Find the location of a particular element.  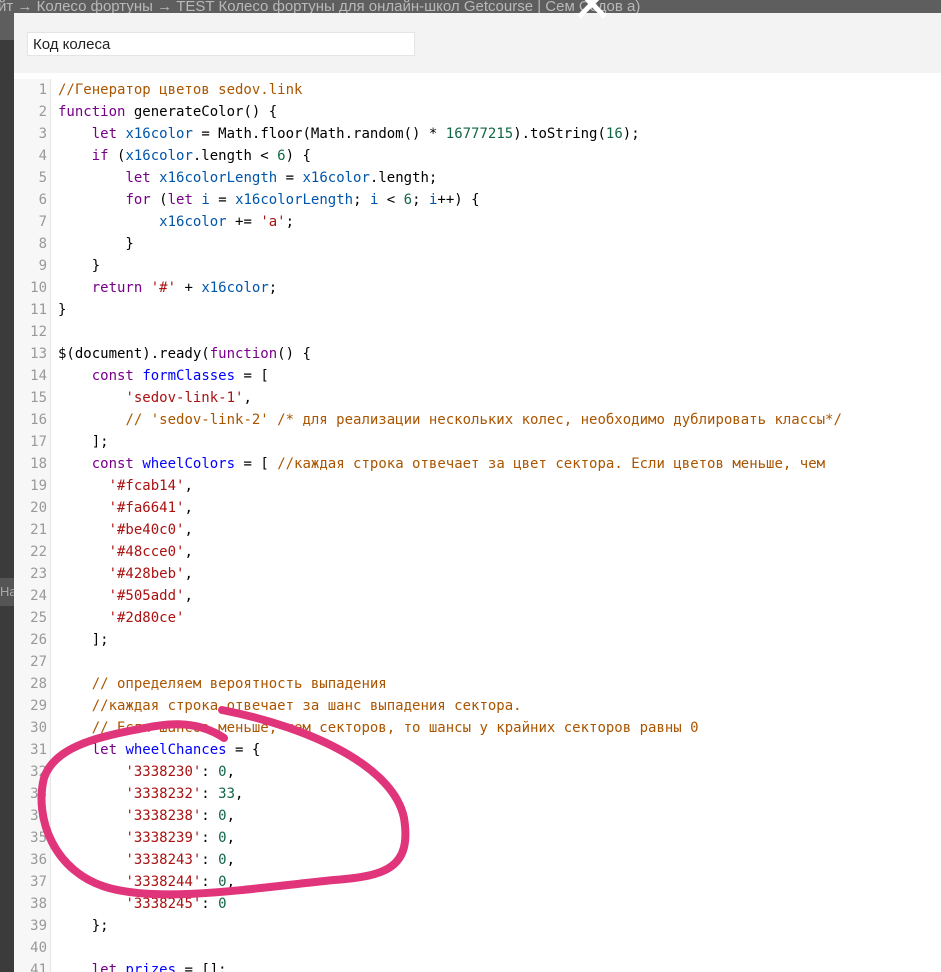

code-line: 5 let x16colorLength = x16color.length; is located at coordinates (477, 178).